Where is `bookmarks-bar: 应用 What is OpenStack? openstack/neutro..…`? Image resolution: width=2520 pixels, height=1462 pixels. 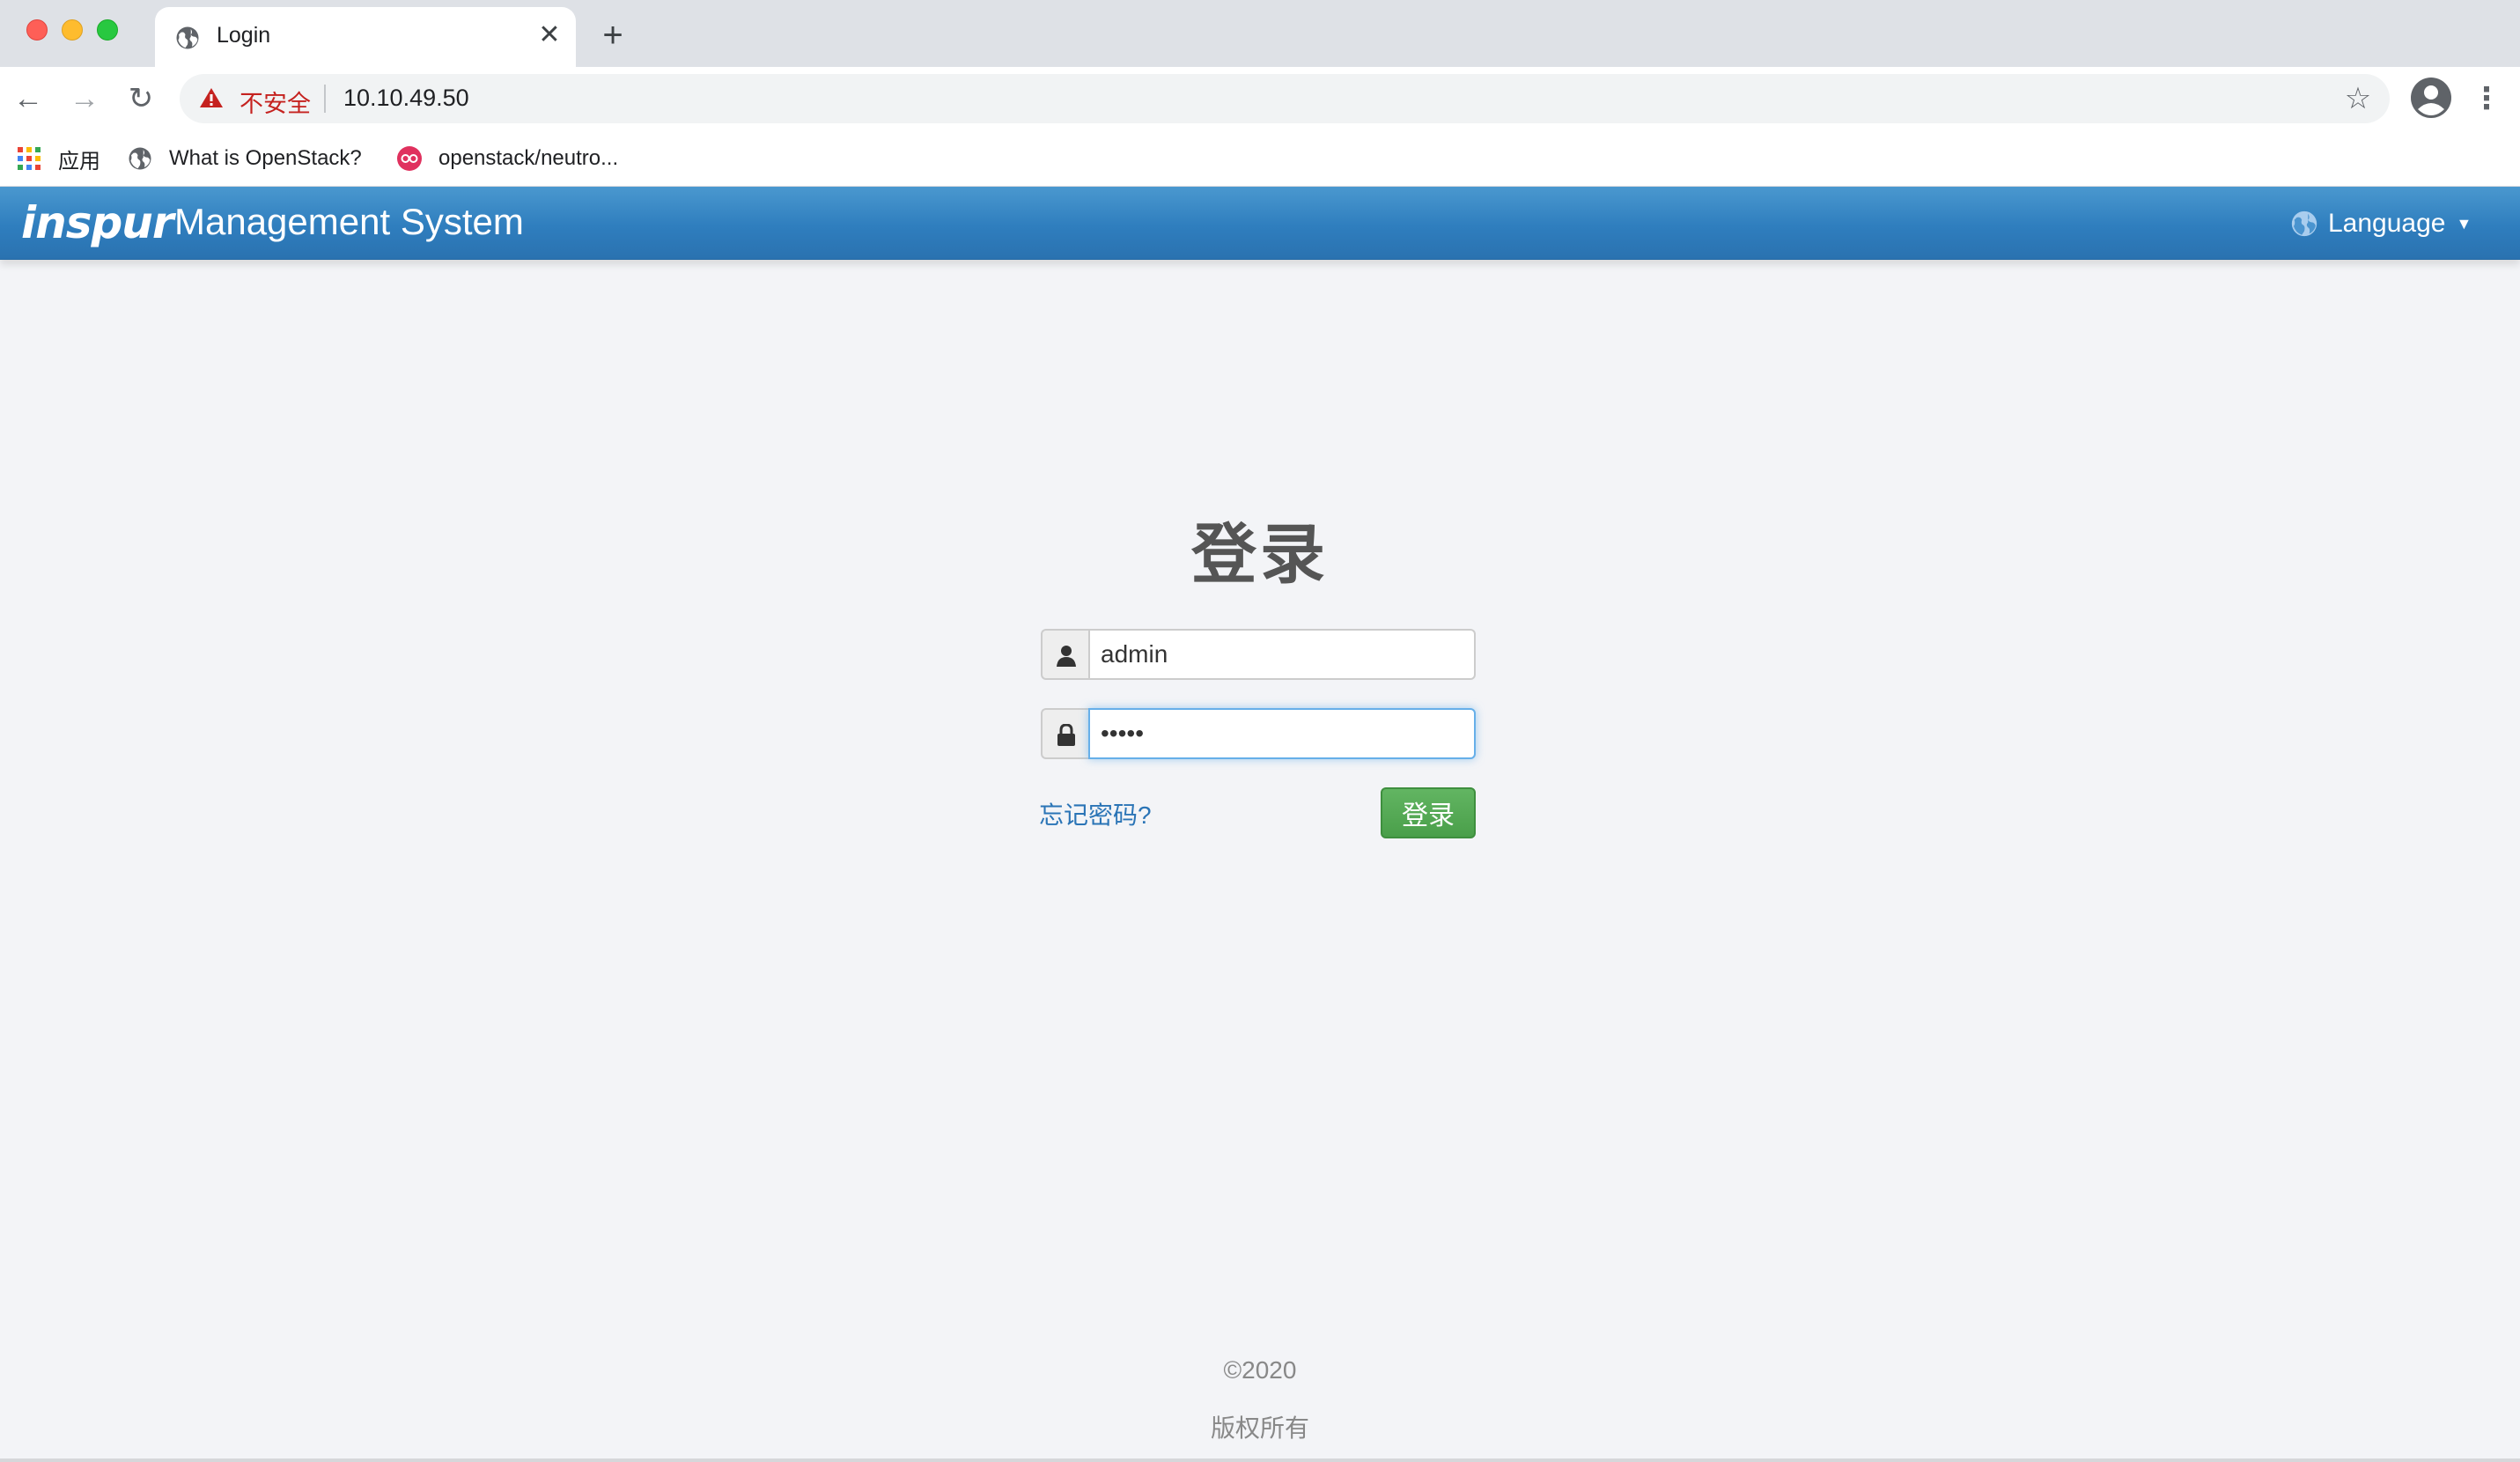
bookmarks-bar: 应用 What is OpenStack? openstack/neutro..… is located at coordinates (1260, 158).